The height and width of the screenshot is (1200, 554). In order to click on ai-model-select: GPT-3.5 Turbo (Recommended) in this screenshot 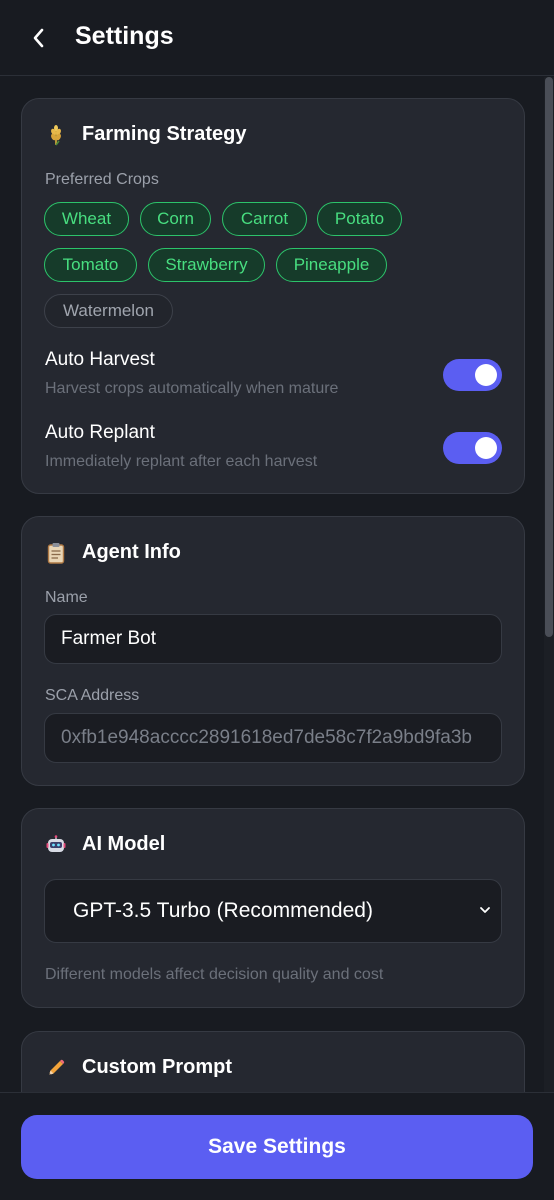, I will do `click(273, 911)`.